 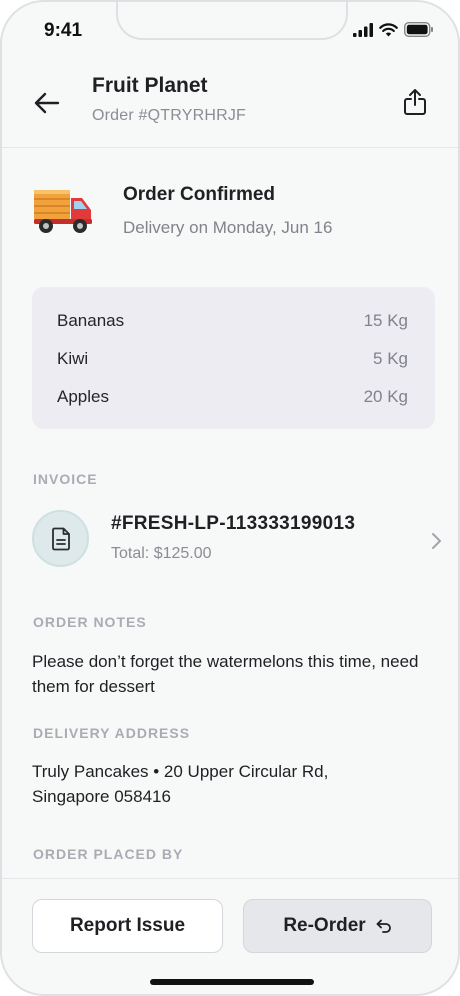 I want to click on address-line-1: Truly Pancakes • 20 Upper Circular Rd,, so click(x=180, y=771).